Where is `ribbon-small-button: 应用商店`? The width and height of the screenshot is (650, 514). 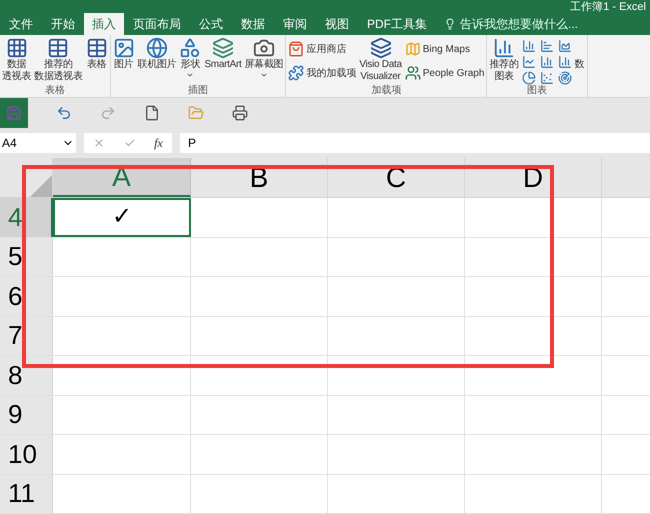 ribbon-small-button: 应用商店 is located at coordinates (322, 49).